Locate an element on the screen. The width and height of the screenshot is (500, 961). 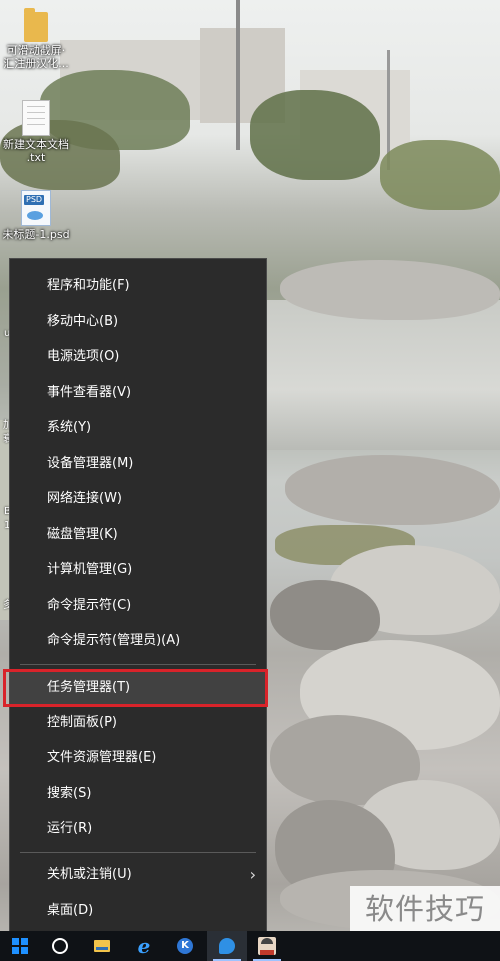
taskbar-internet-explorer: e is located at coordinates (144, 946).